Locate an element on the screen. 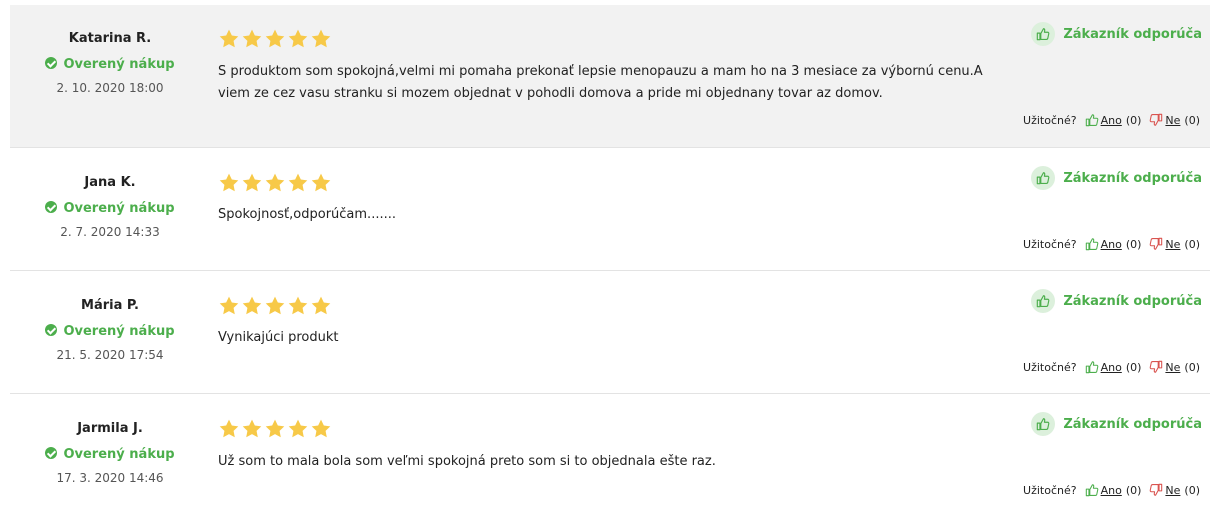 This screenshot has height=512, width=1222. review-text: Vynikajúci produkt is located at coordinates (278, 337).